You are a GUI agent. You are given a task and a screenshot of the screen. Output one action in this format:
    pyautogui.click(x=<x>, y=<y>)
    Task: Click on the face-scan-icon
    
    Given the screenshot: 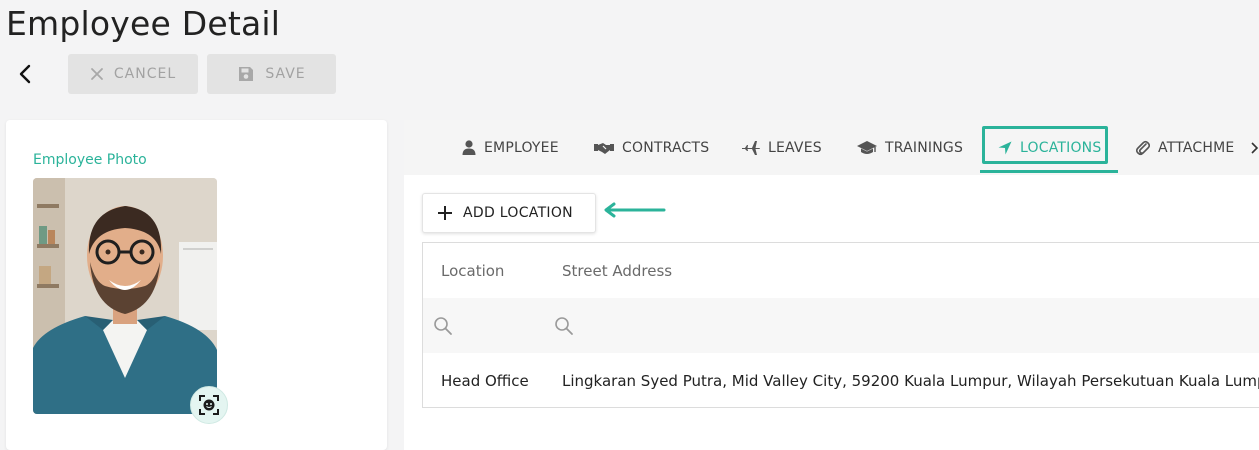 What is the action you would take?
    pyautogui.click(x=209, y=405)
    